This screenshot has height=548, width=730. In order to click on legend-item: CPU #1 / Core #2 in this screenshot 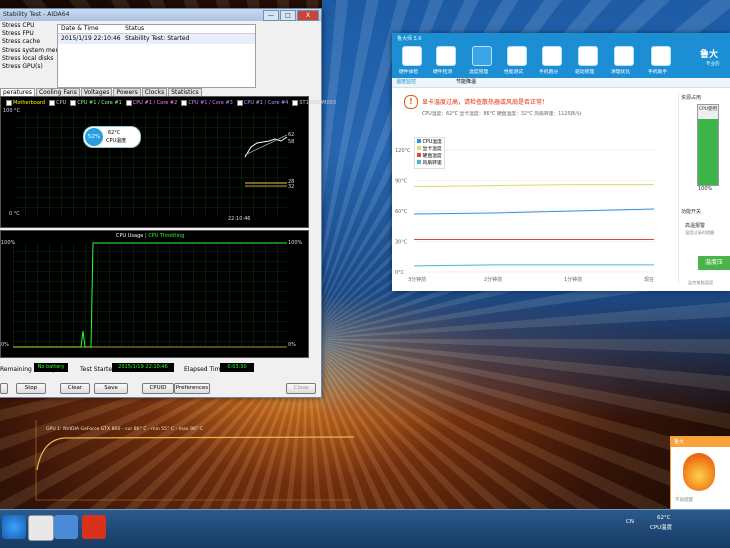, I will do `click(151, 103)`.